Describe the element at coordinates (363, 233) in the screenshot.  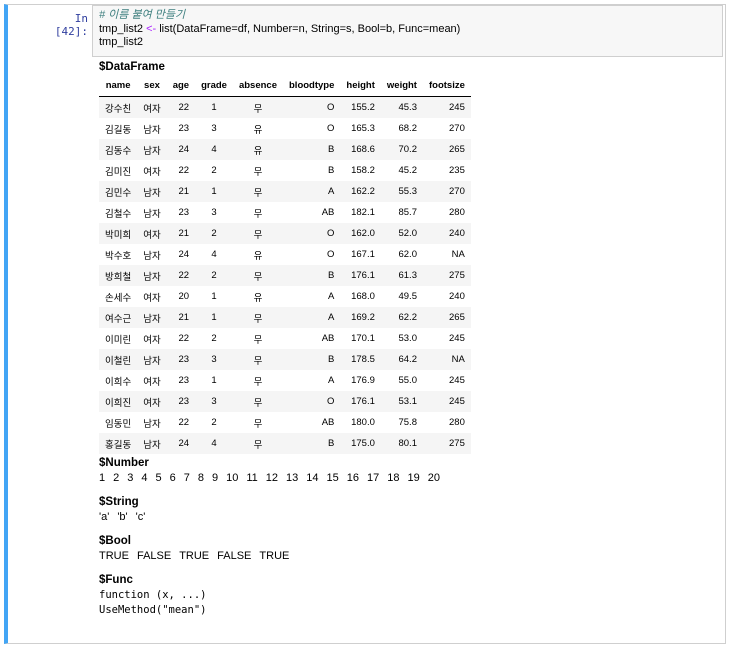
I see `cell-height: 162.0` at that location.